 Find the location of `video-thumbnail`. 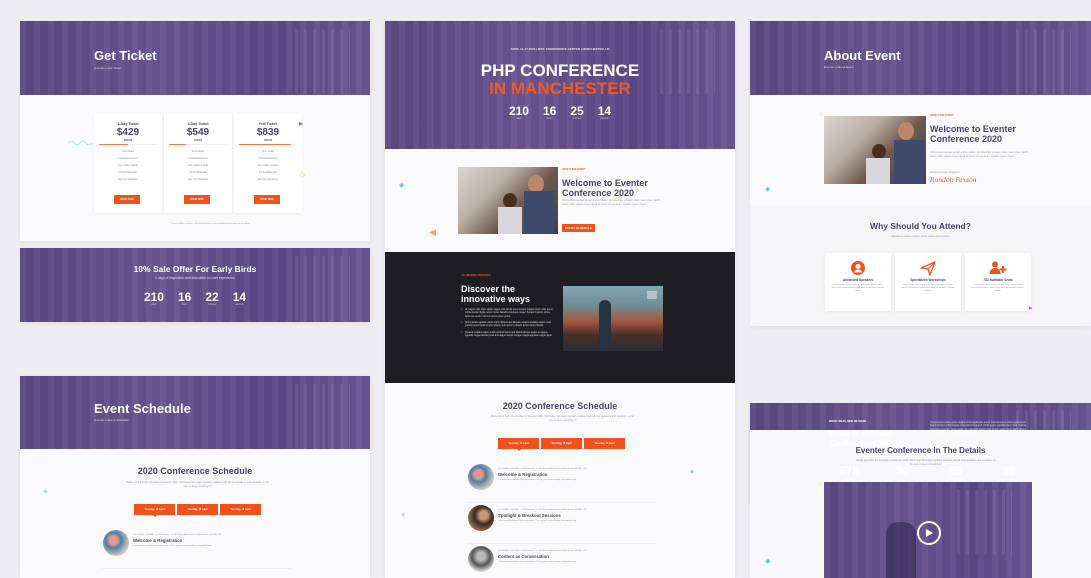

video-thumbnail is located at coordinates (928, 530).